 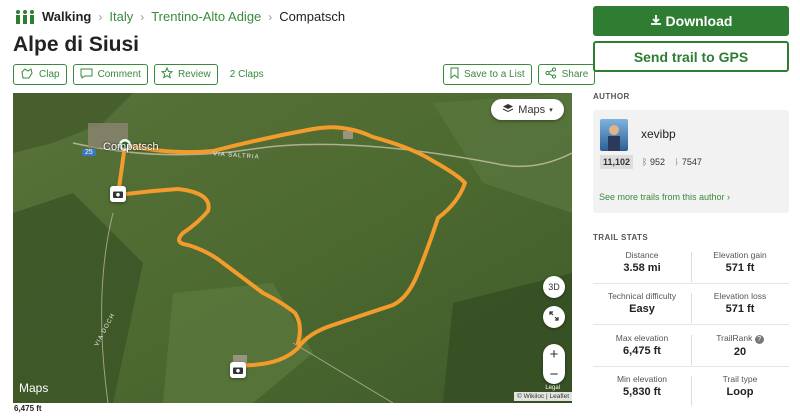 I want to click on fullscreen-button, so click(x=554, y=317).